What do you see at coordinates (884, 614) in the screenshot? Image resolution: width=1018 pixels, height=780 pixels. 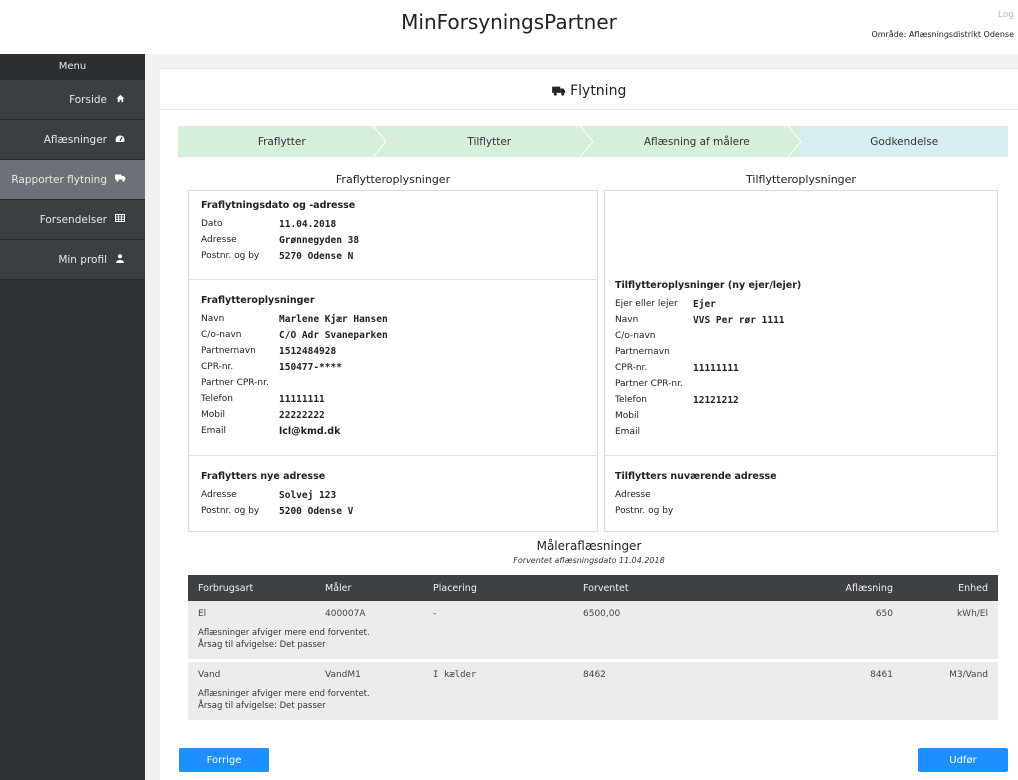 I see `table-cell: 650` at bounding box center [884, 614].